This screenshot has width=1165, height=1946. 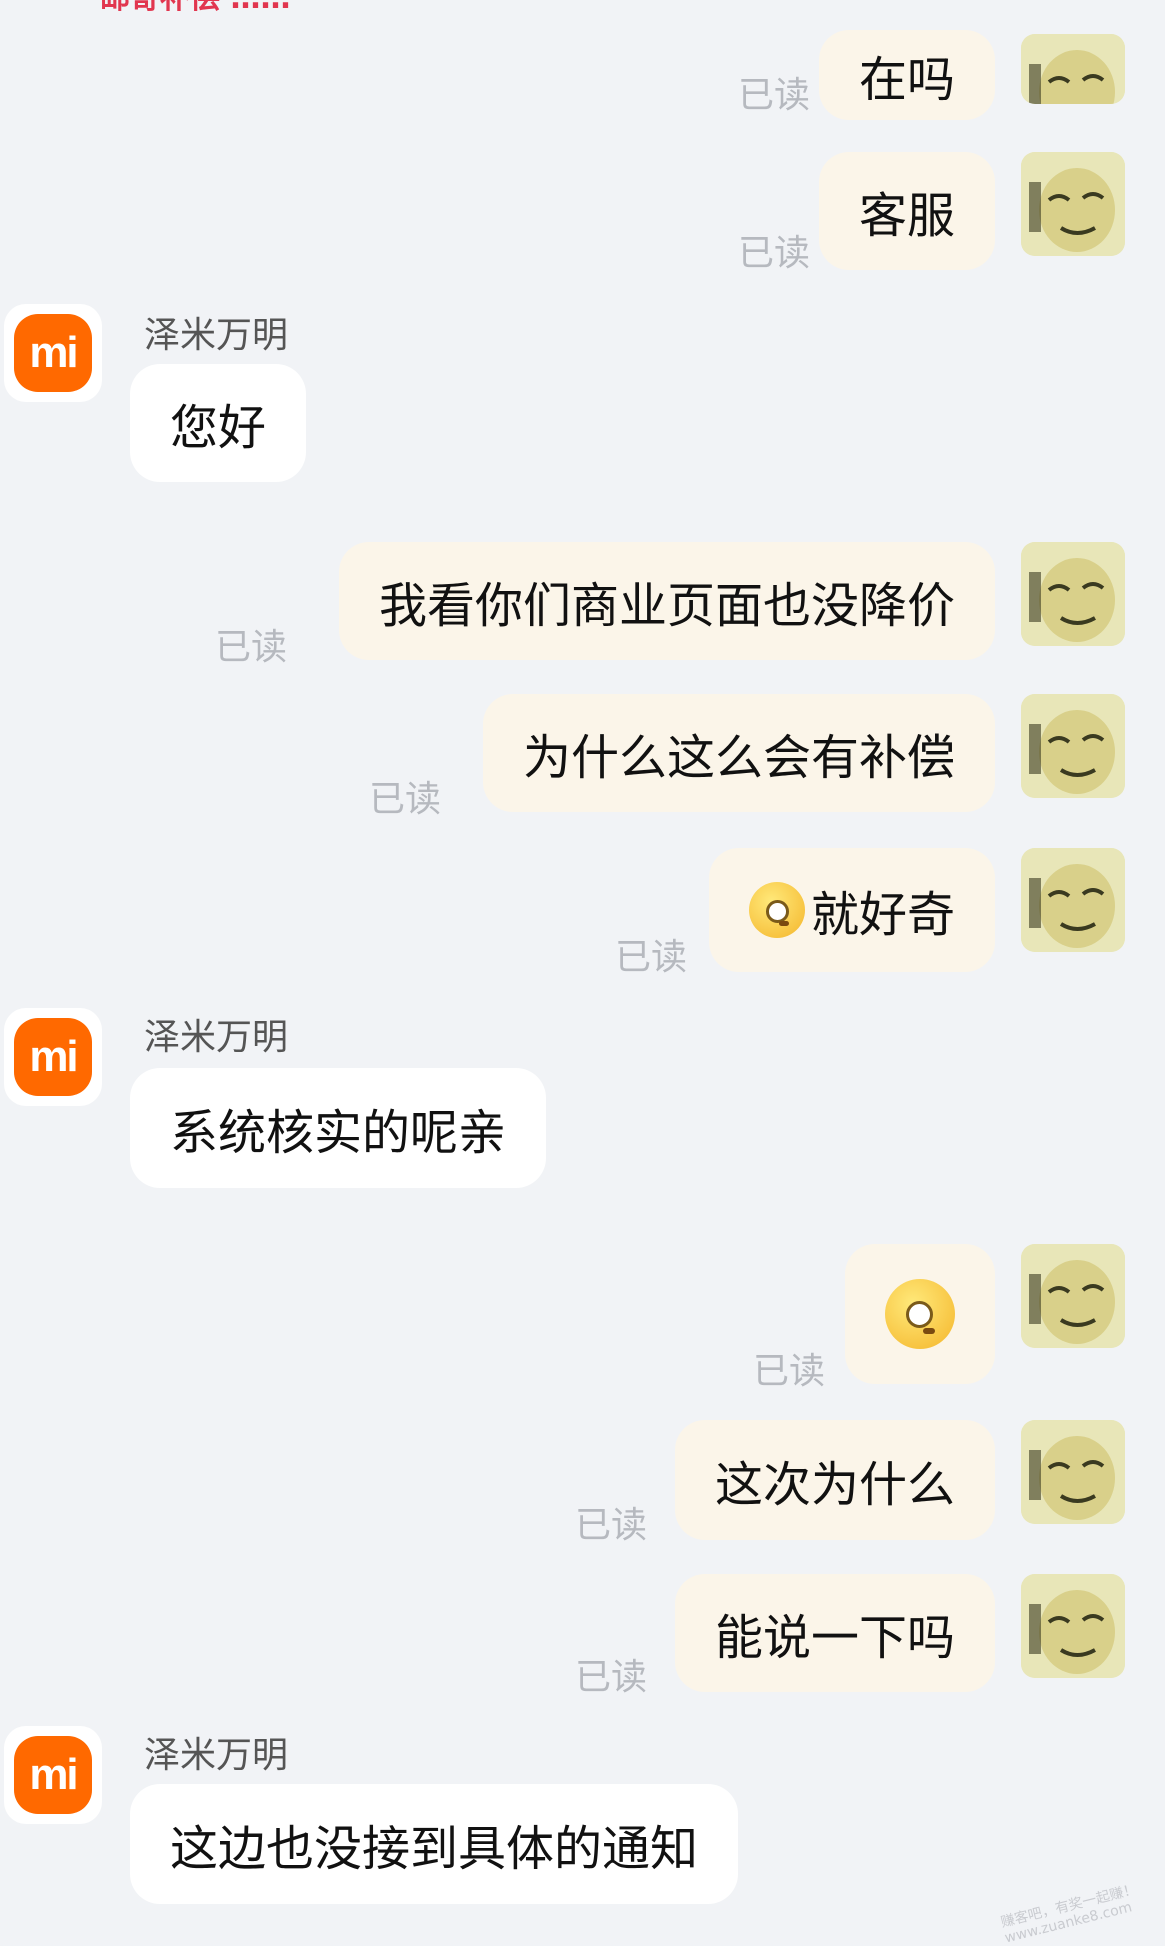 I want to click on message-row-out: 客服 已读, so click(x=582, y=213).